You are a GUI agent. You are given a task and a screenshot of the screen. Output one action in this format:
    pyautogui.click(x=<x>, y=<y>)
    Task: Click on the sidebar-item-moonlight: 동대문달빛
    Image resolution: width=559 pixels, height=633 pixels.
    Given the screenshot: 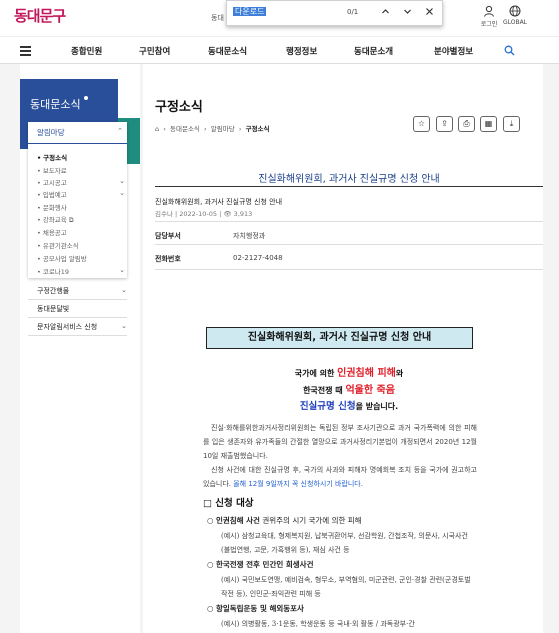 What is the action you would take?
    pyautogui.click(x=82, y=309)
    